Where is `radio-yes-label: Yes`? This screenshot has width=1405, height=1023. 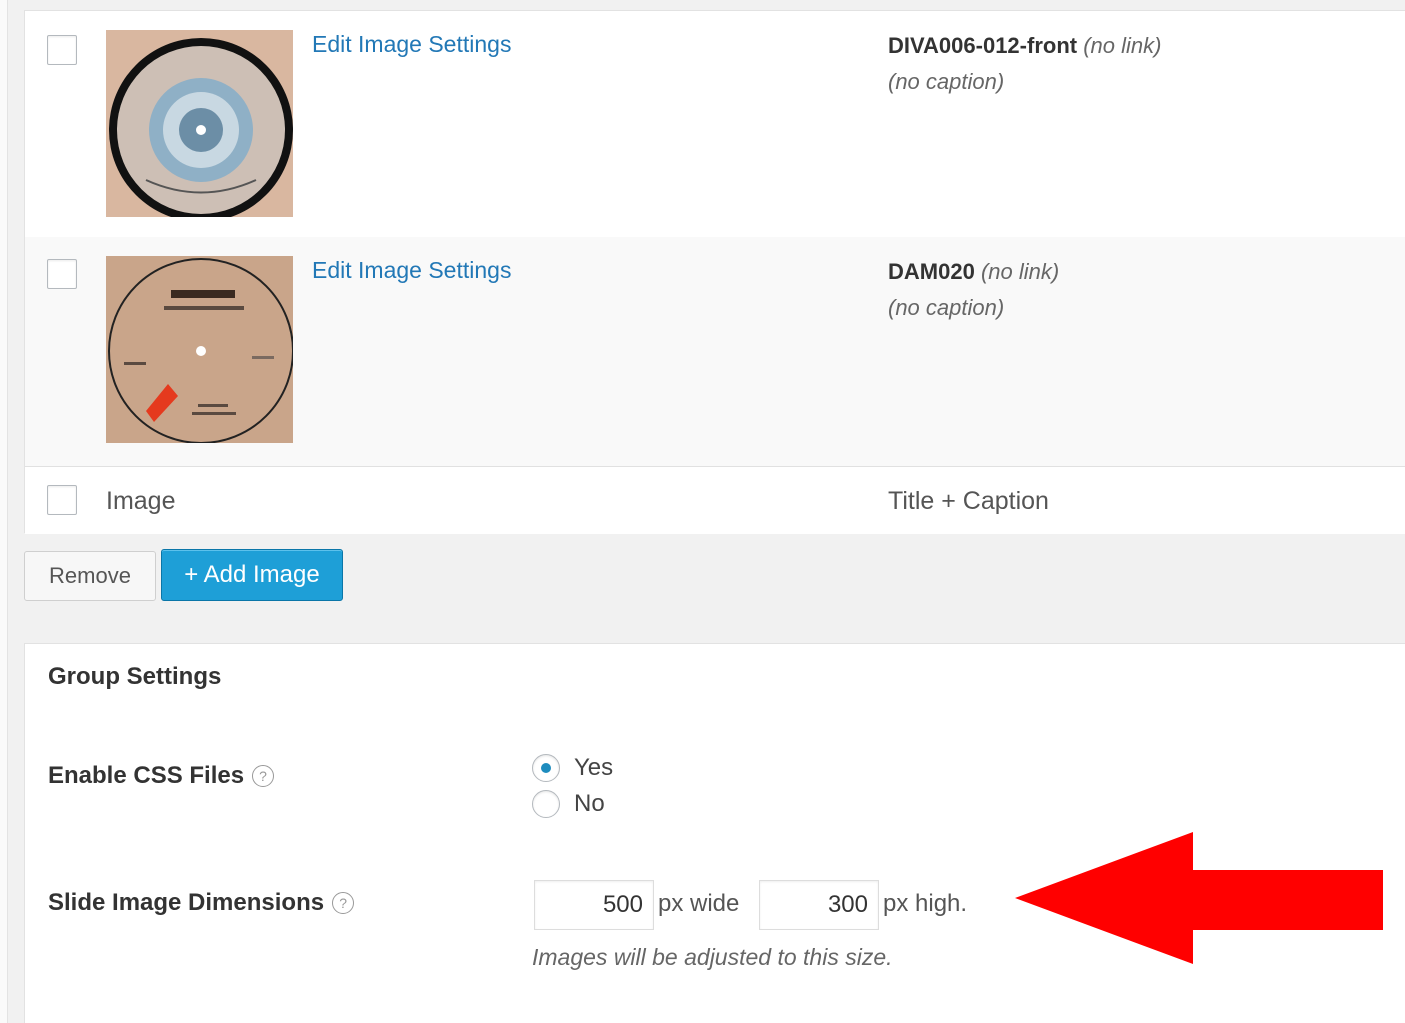
radio-yes-label: Yes is located at coordinates (594, 767).